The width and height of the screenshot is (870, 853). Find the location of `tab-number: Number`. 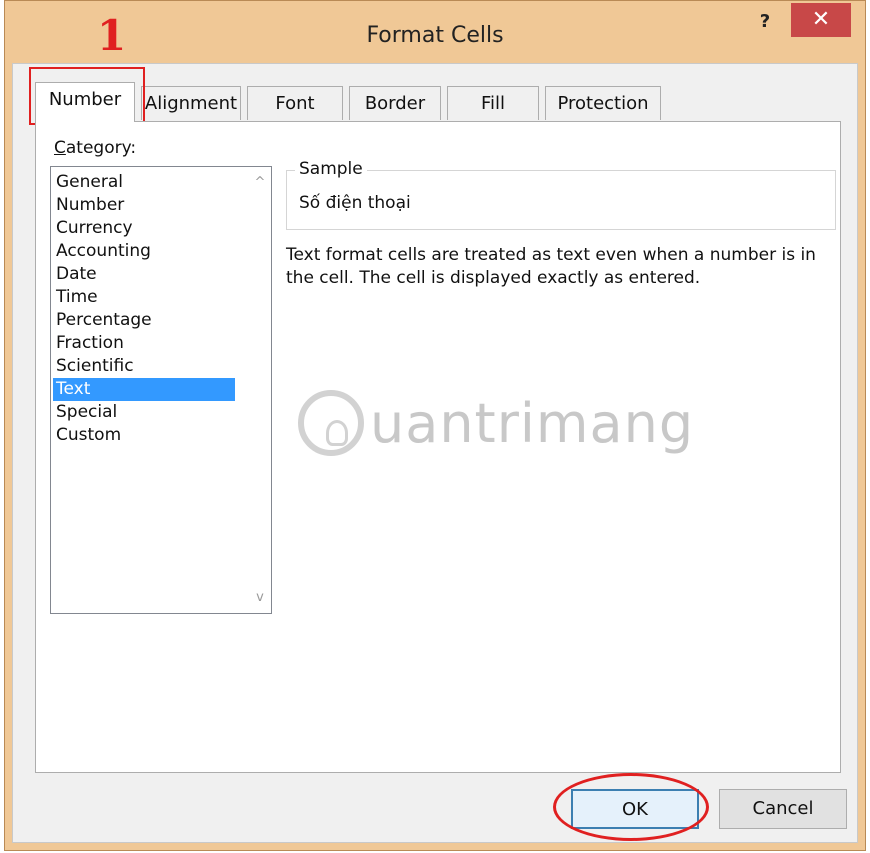

tab-number: Number is located at coordinates (85, 102).